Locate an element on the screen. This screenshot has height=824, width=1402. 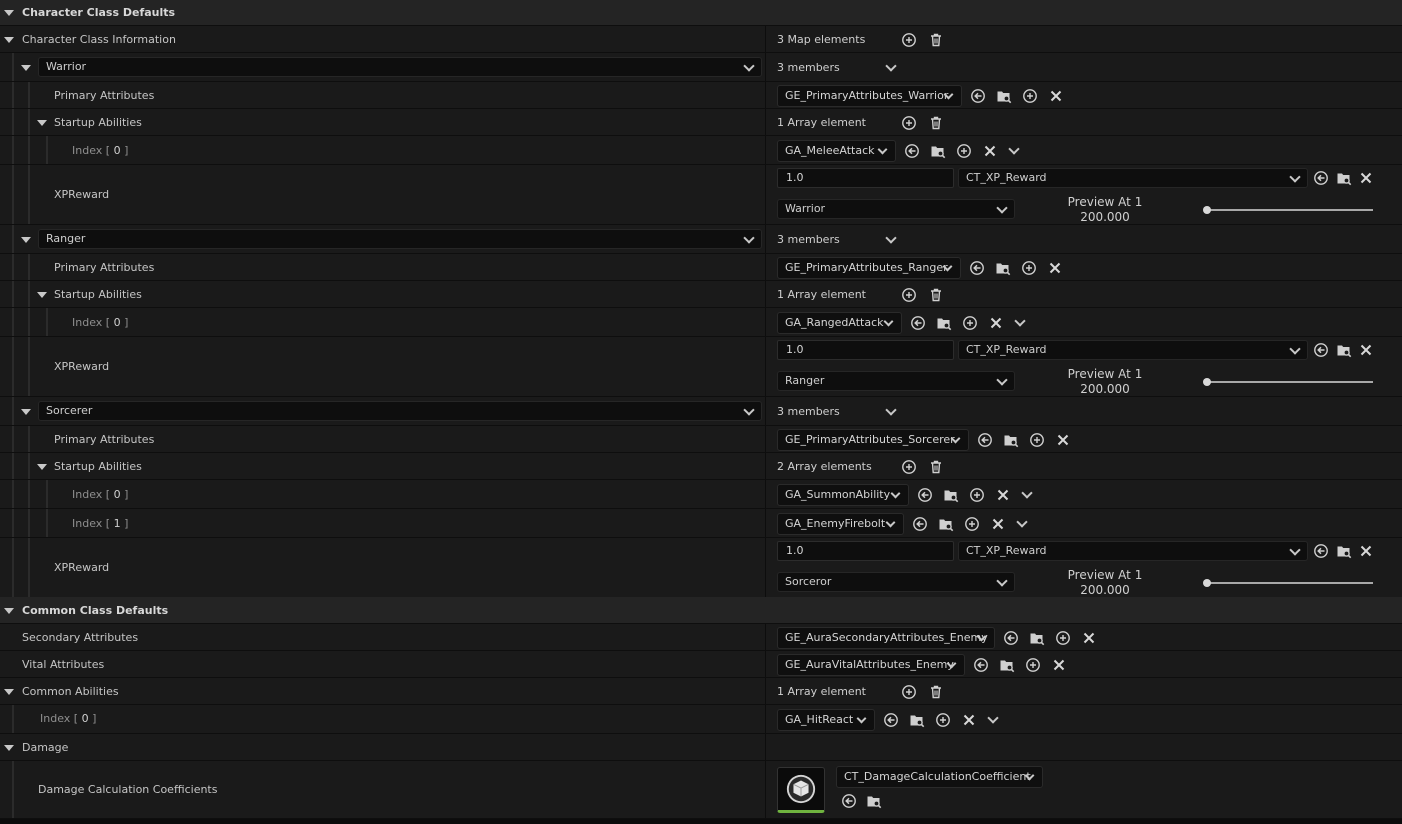
ability-picker: GA_MeleeAttack is located at coordinates (836, 151).